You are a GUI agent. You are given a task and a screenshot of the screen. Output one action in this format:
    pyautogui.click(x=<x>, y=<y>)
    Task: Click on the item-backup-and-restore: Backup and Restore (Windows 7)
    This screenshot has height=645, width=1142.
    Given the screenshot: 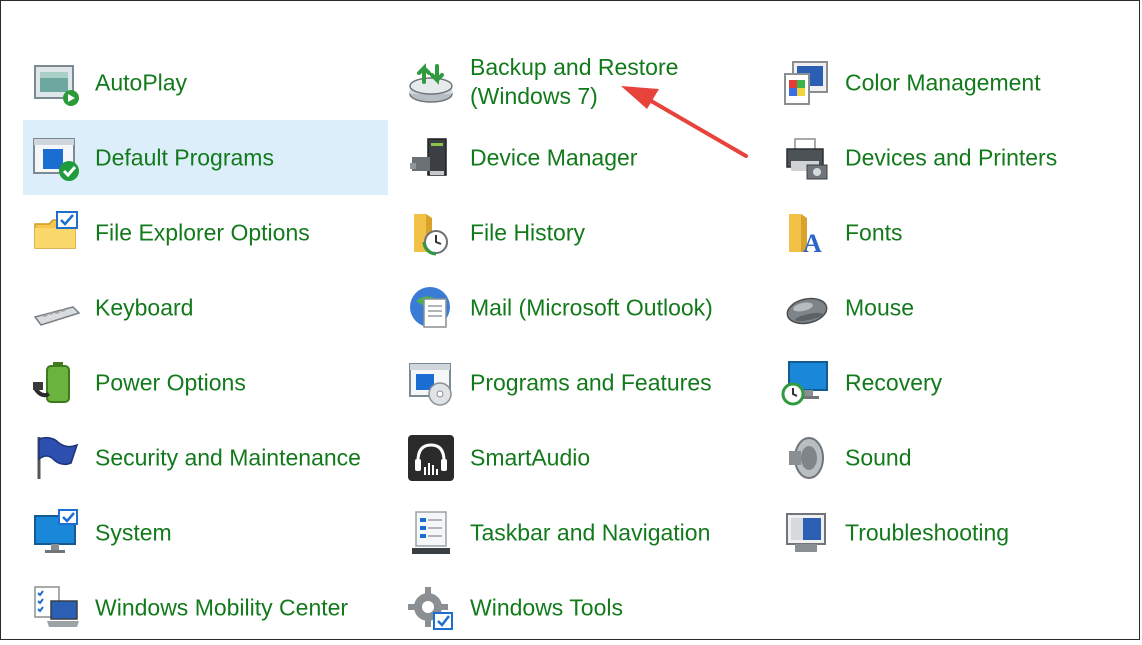 What is the action you would take?
    pyautogui.click(x=580, y=82)
    